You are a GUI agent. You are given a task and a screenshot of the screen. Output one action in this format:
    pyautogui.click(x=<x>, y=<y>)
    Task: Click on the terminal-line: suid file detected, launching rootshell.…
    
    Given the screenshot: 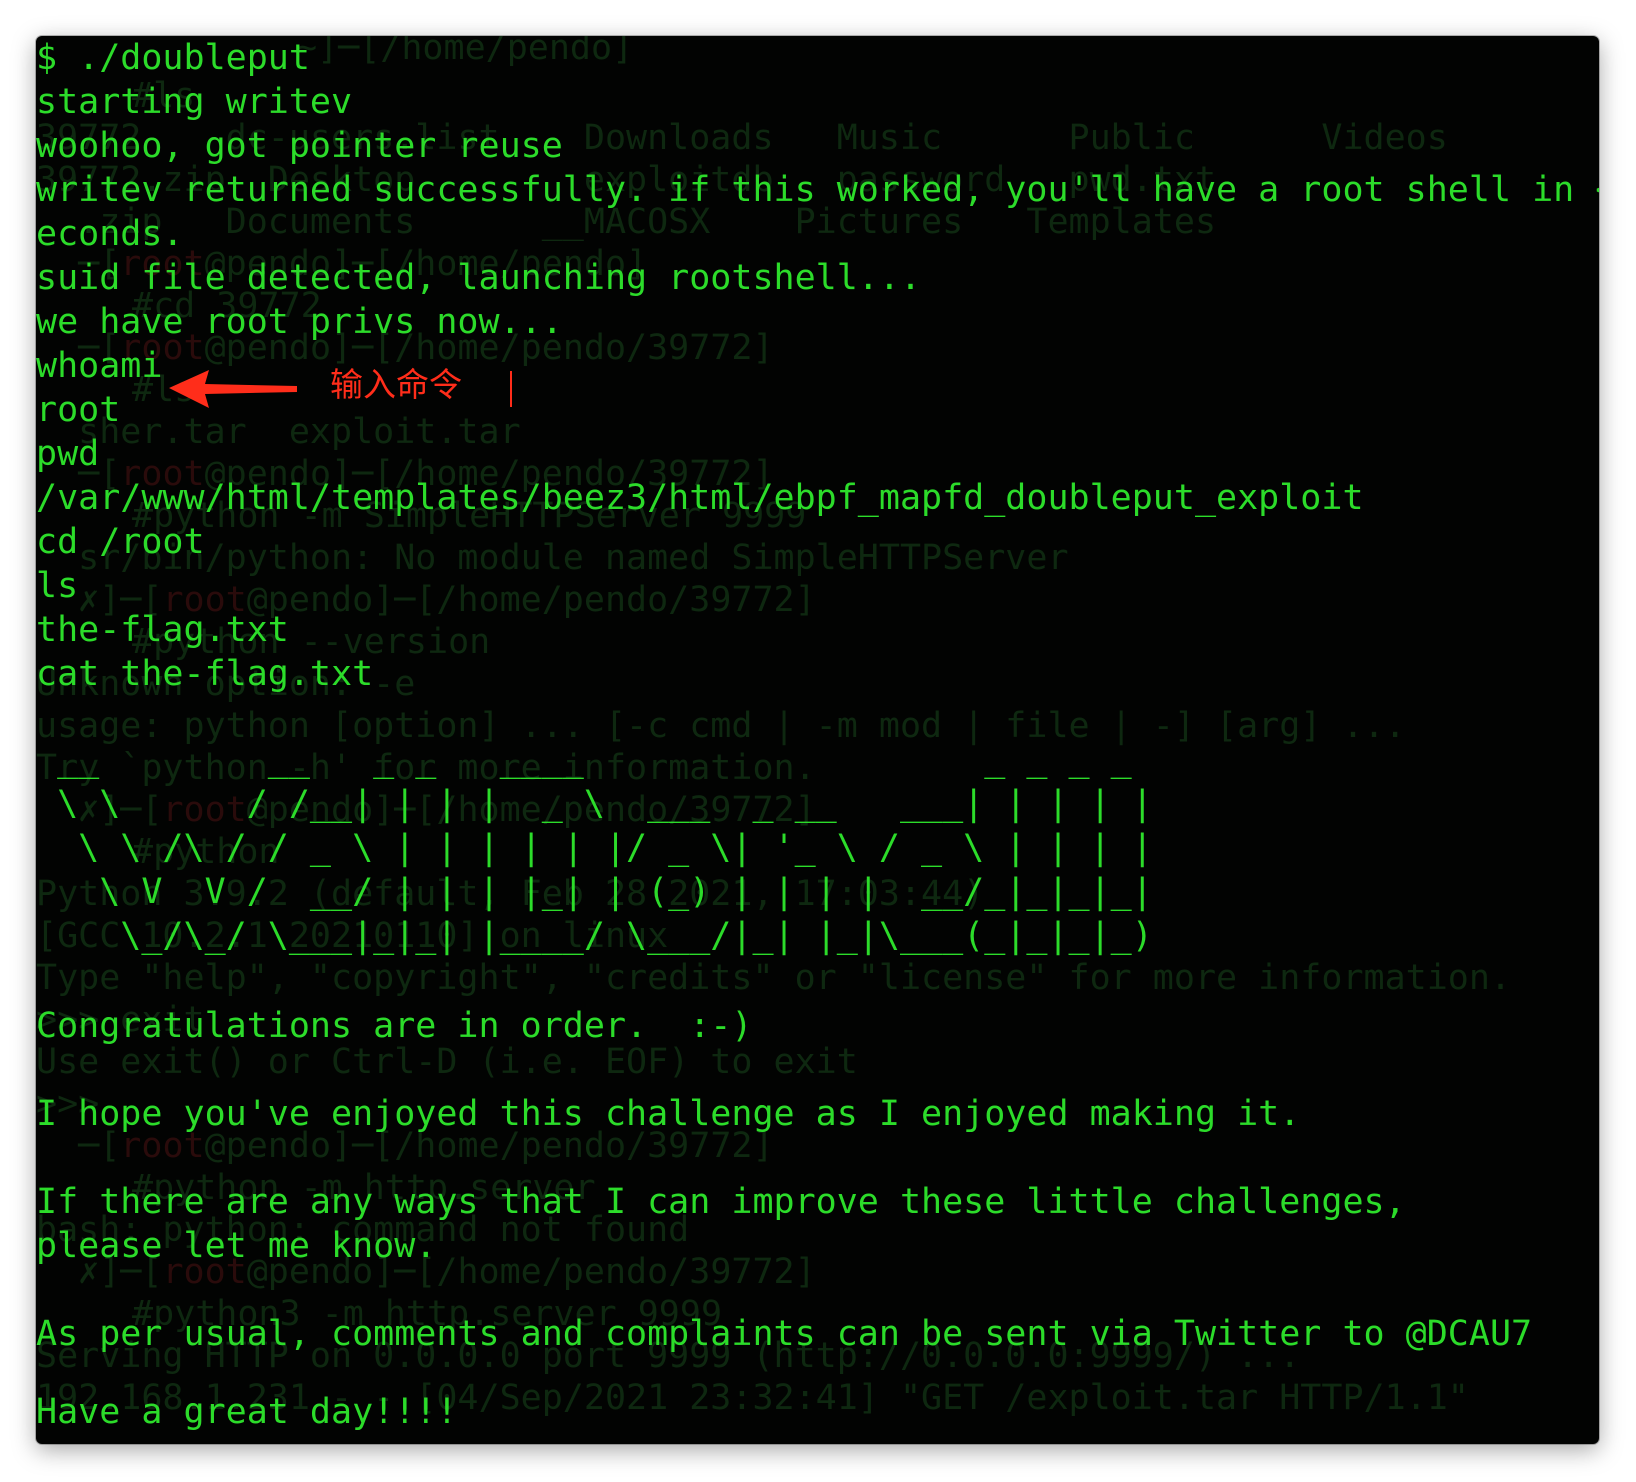 What is the action you would take?
    pyautogui.click(x=479, y=278)
    